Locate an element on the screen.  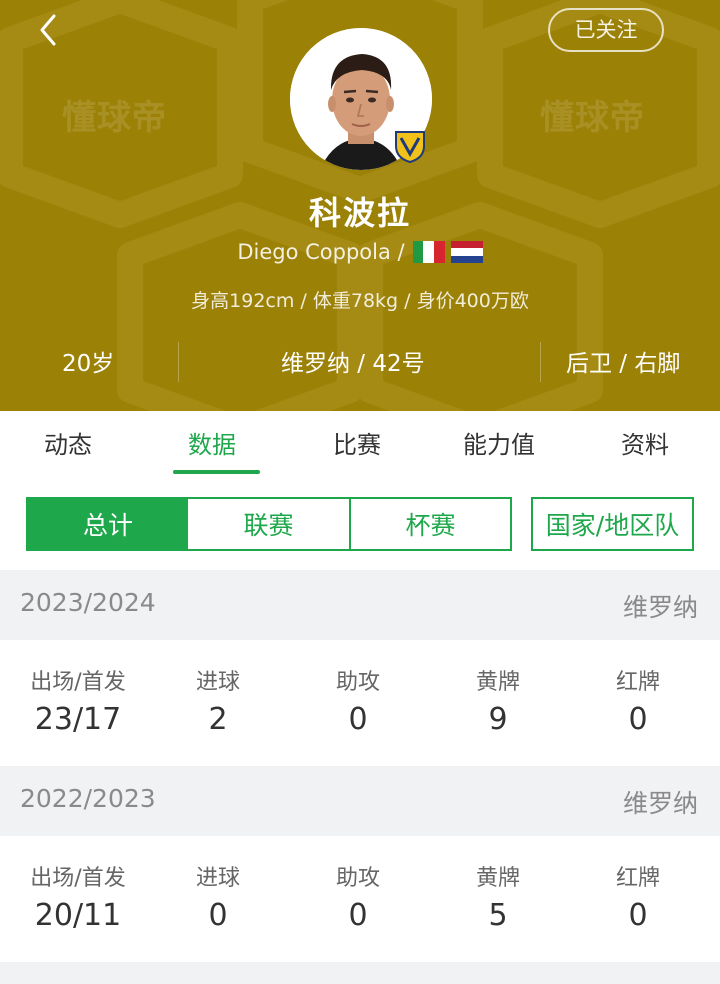
season-stats: 出场/首发 23/17 进球 2 助攻 0 黄牌 9 红牌 0 is located at coordinates (360, 703).